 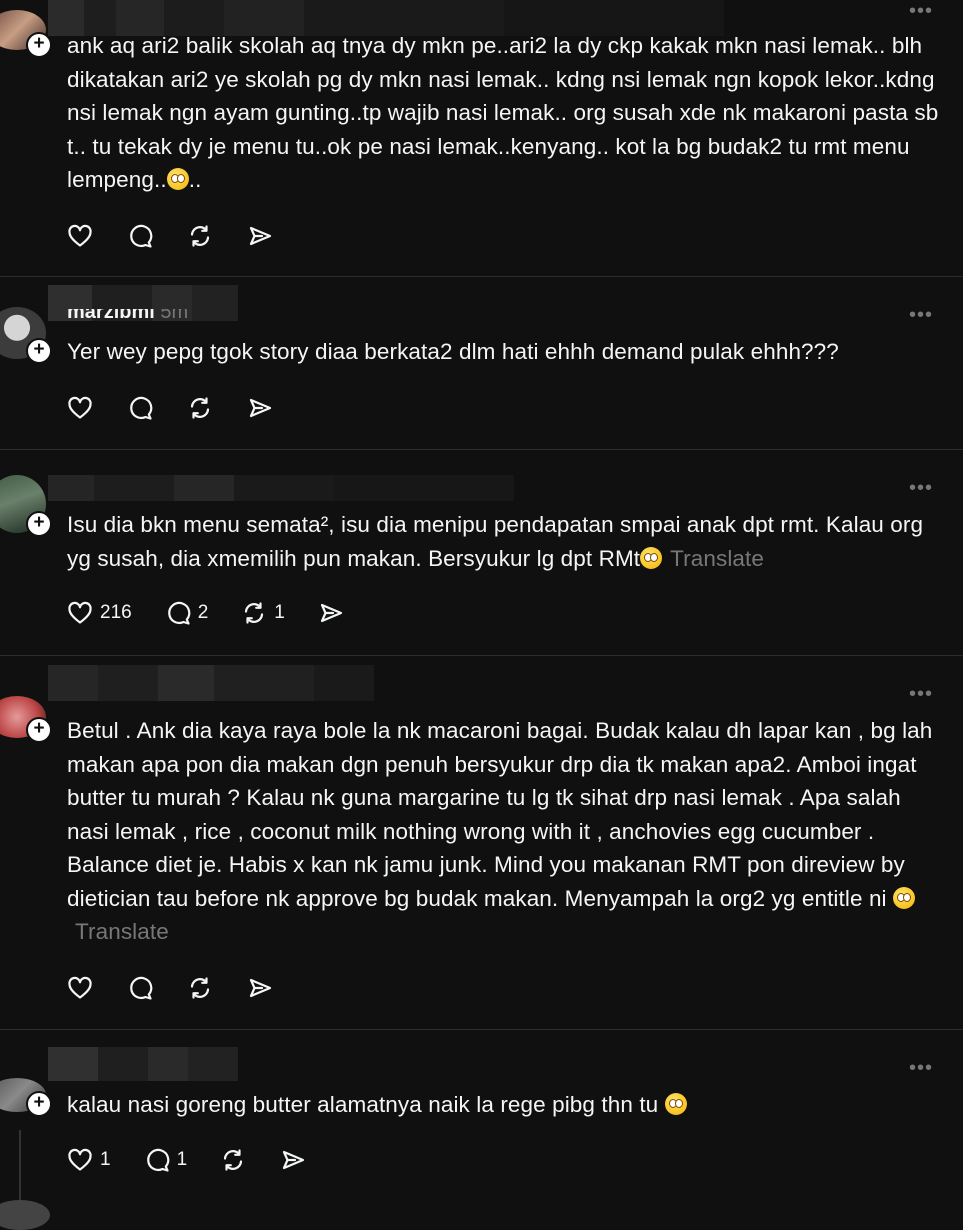 I want to click on post-actions: 1 1, so click(x=202, y=1160).